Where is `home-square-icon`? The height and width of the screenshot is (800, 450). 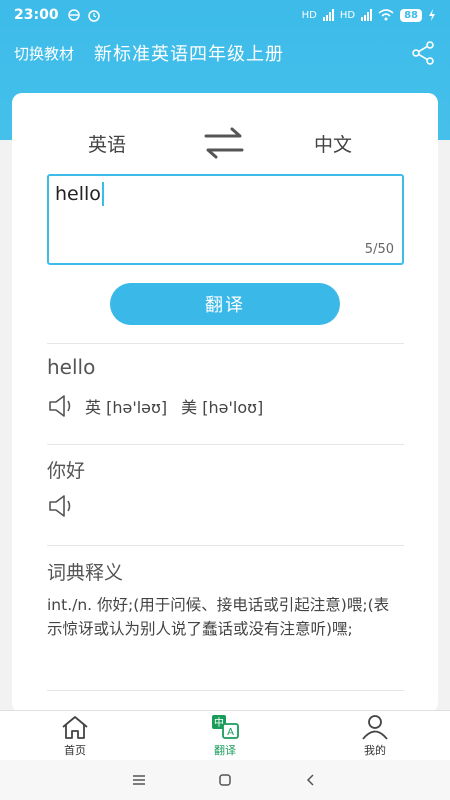
home-square-icon is located at coordinates (225, 780).